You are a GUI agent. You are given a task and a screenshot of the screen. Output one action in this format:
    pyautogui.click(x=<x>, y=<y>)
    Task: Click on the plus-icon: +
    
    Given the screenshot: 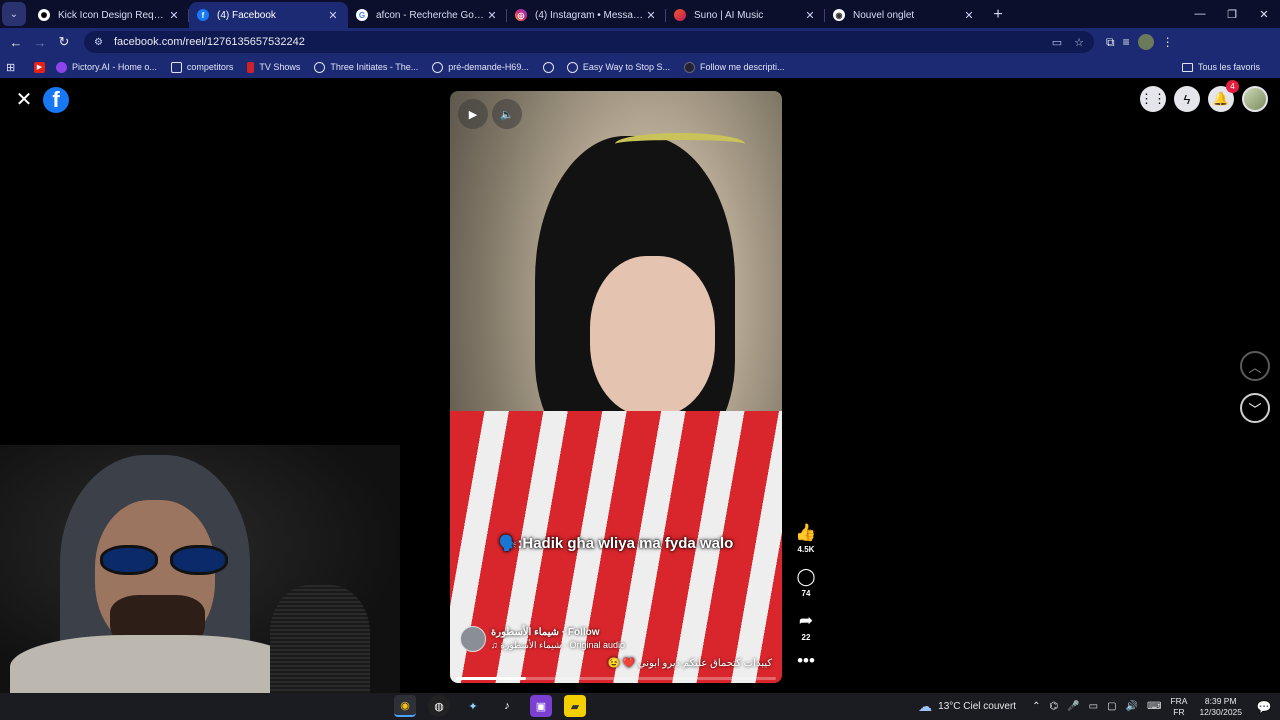 What is the action you would take?
    pyautogui.click(x=998, y=14)
    